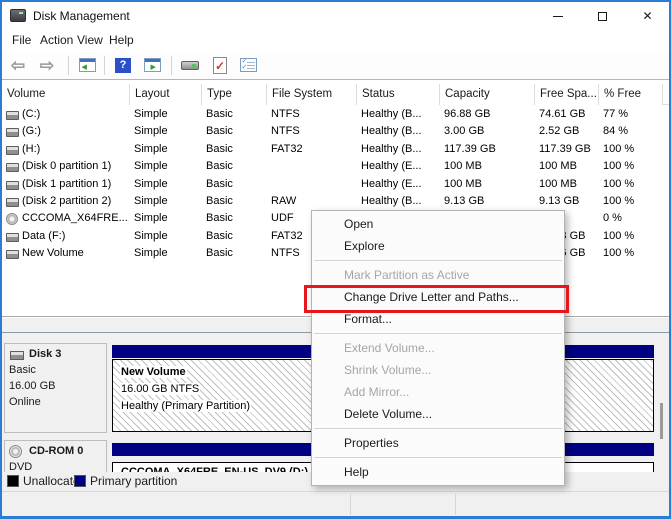 This screenshot has width=671, height=519. What do you see at coordinates (81, 16) in the screenshot?
I see `window-title: Disk Management` at bounding box center [81, 16].